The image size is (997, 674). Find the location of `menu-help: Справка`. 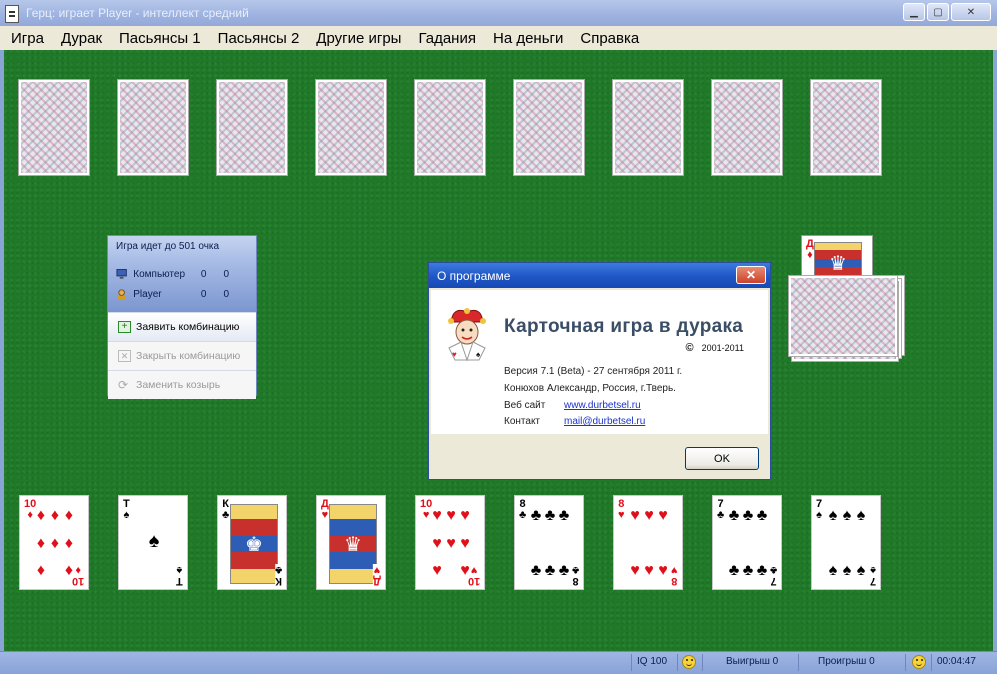

menu-help: Справка is located at coordinates (609, 38).